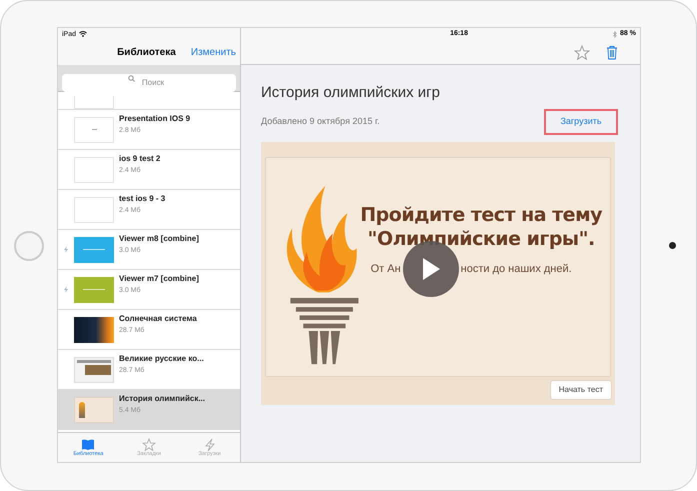 This screenshot has width=697, height=491. What do you see at coordinates (149, 83) in the screenshot?
I see `search-field: Поиск` at bounding box center [149, 83].